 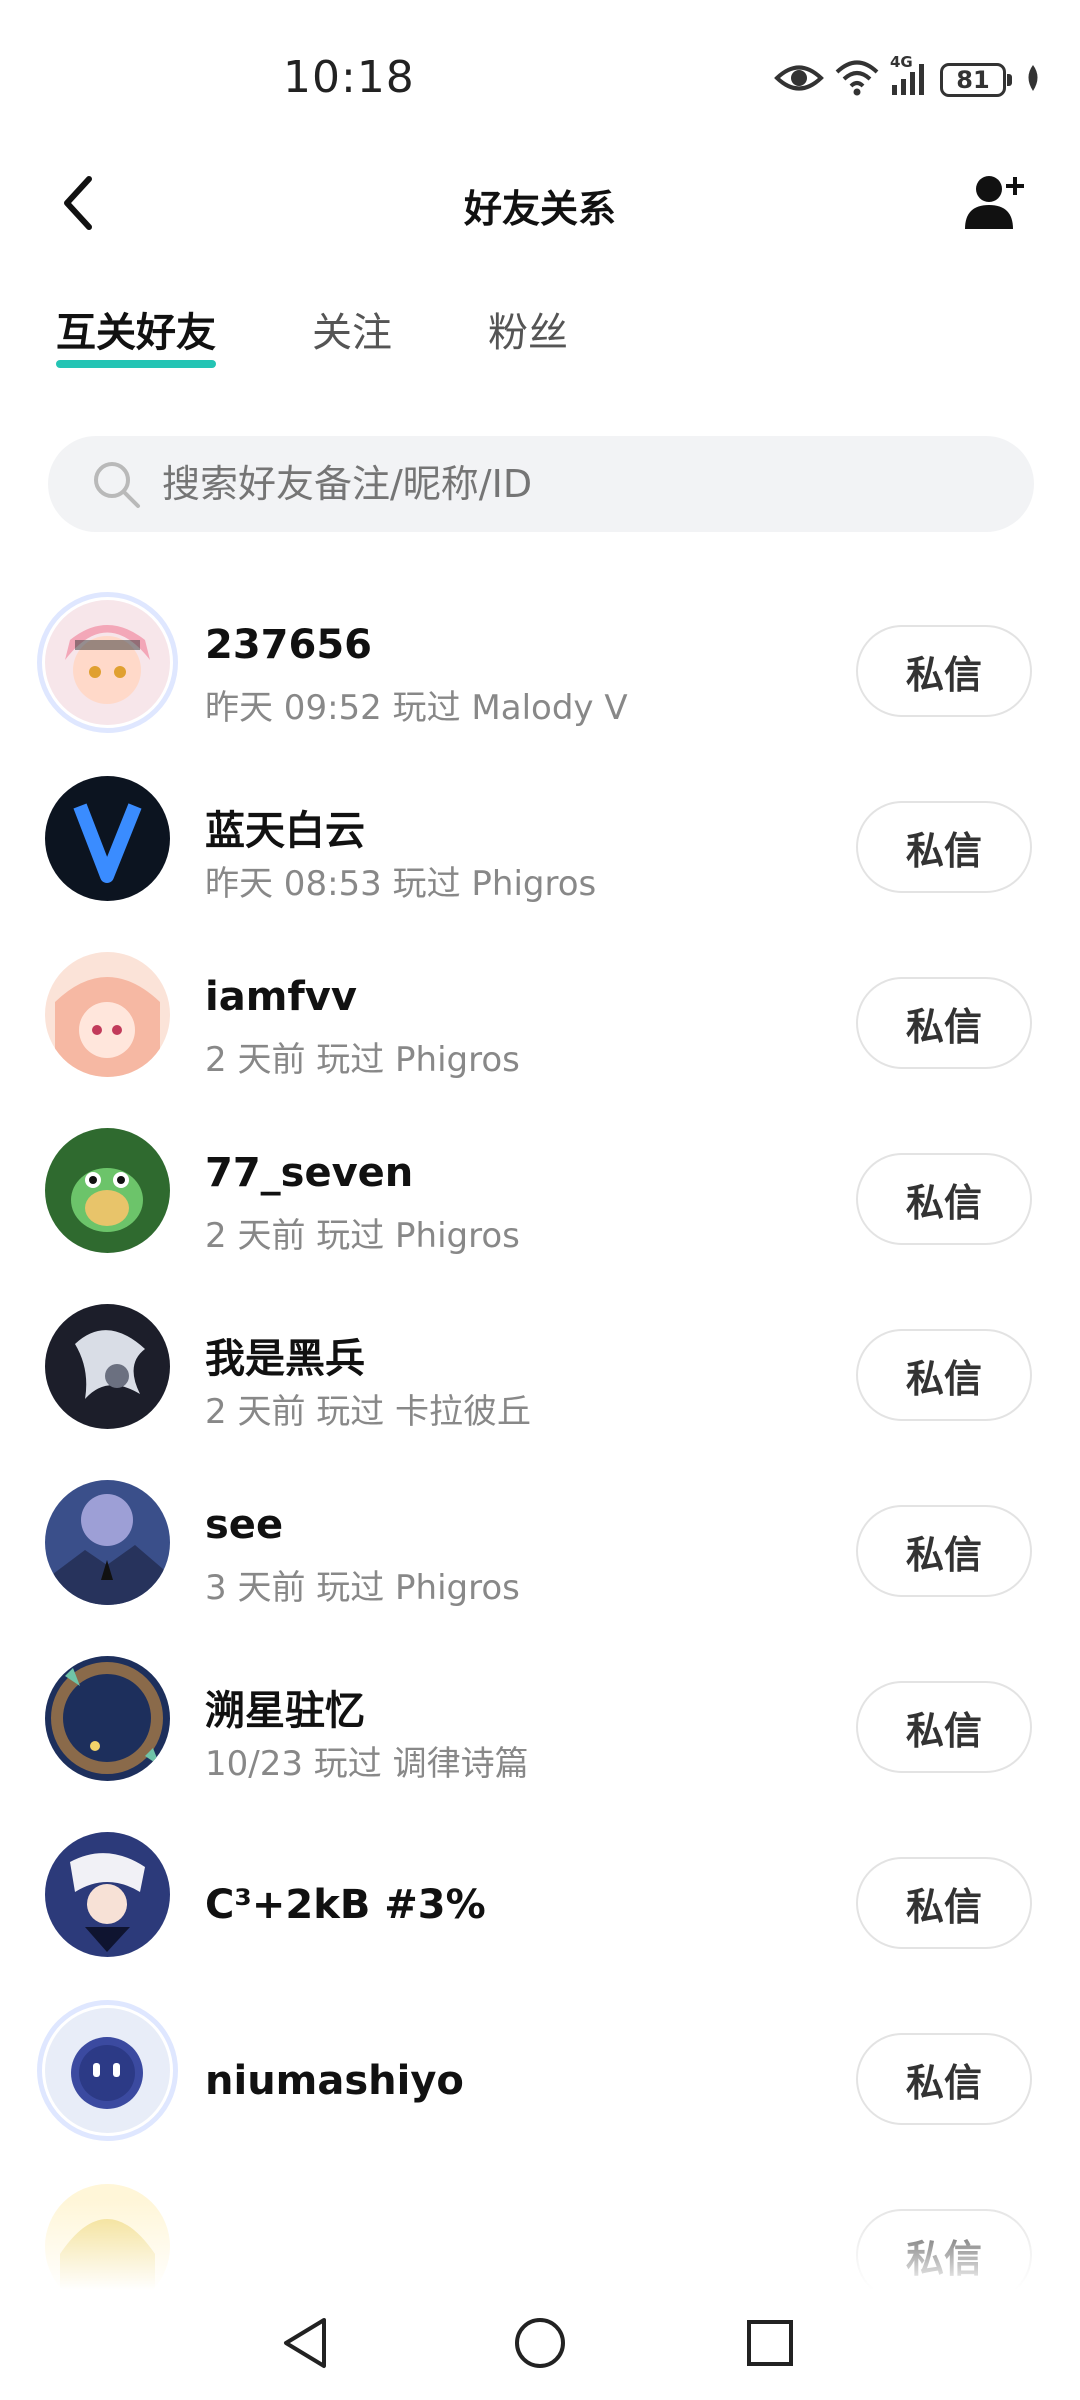 I want to click on add-friend-button, so click(x=996, y=204).